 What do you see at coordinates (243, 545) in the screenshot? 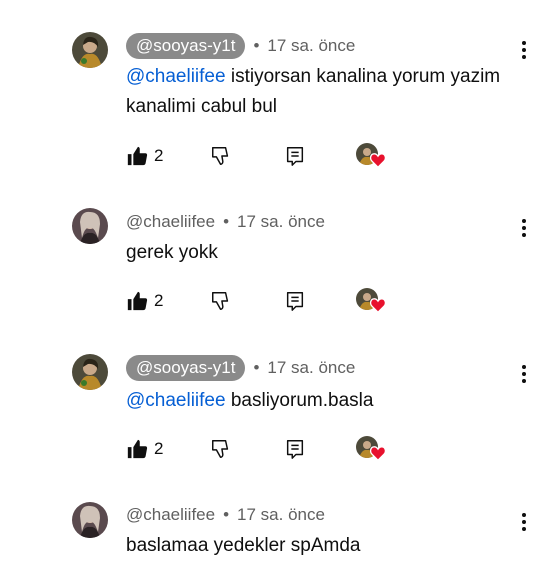
I see `comment-body: baslamaa yedekler spAmda` at bounding box center [243, 545].